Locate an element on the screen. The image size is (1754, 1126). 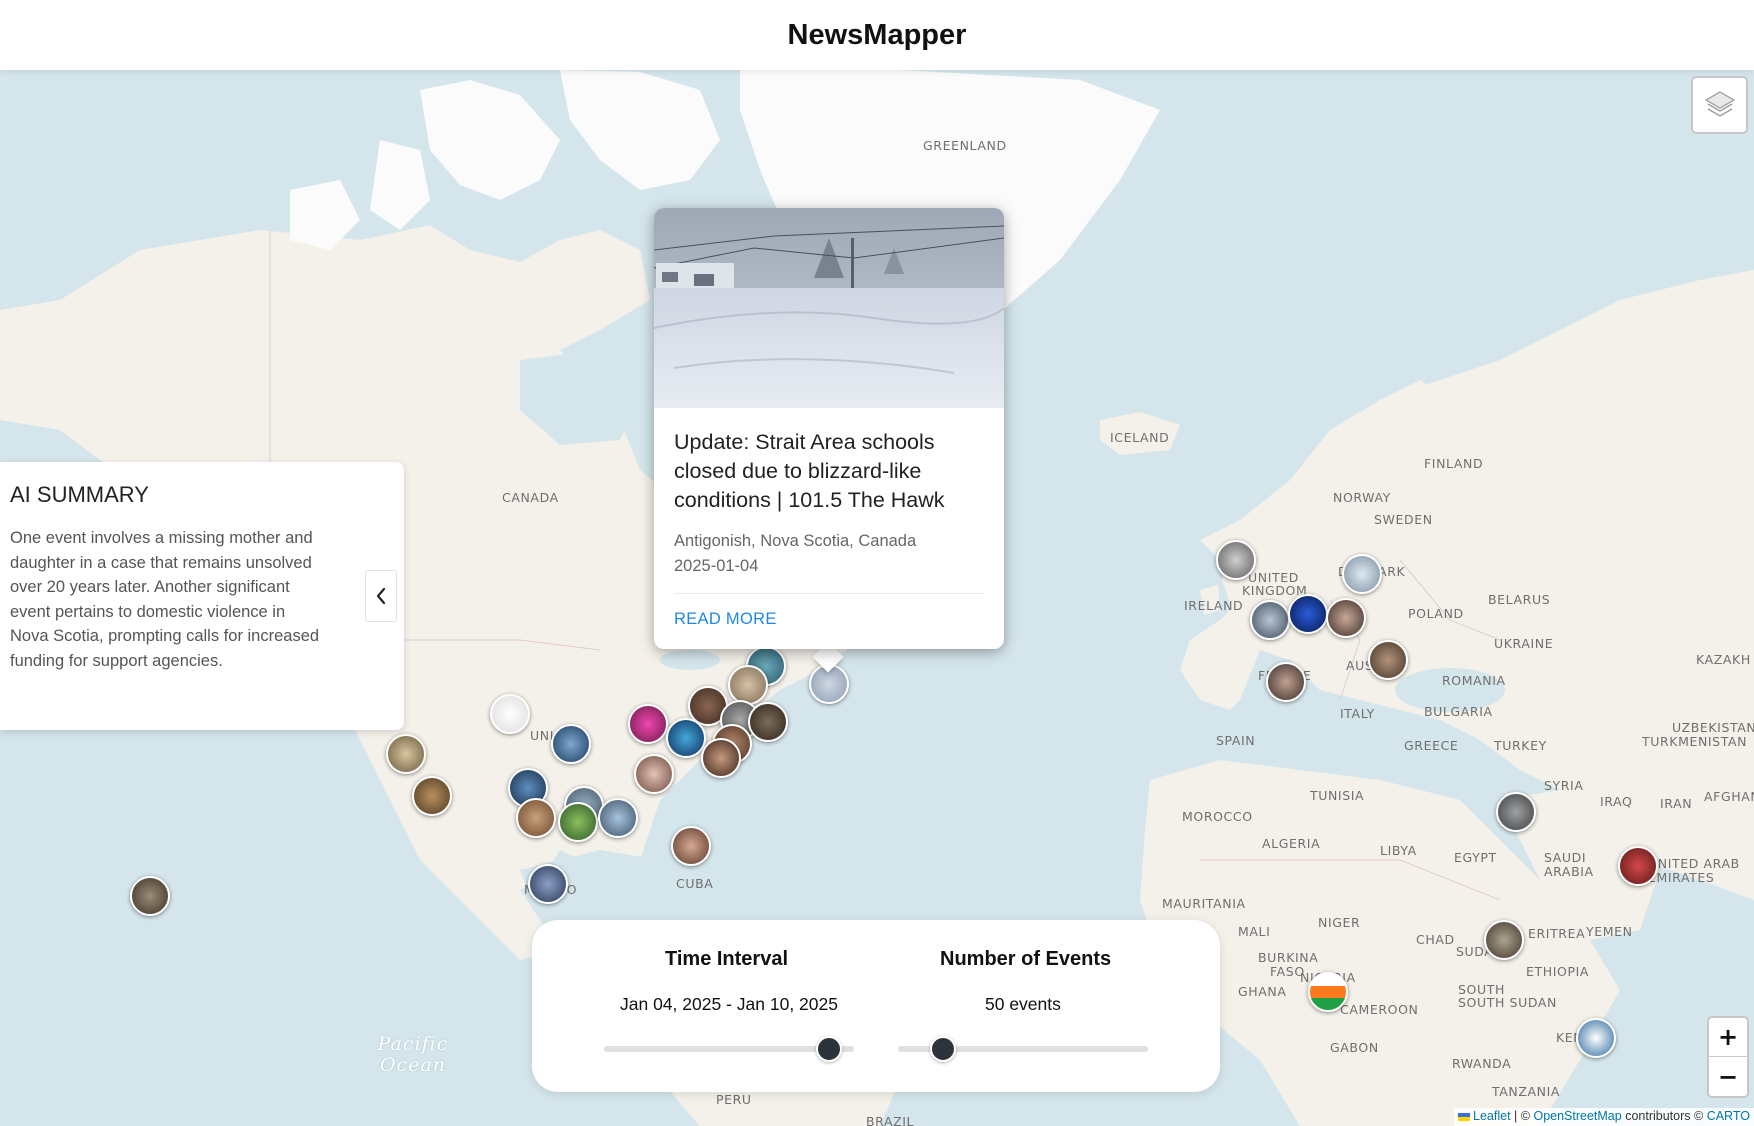
map-label-egypt: EGYPT is located at coordinates (1475, 857).